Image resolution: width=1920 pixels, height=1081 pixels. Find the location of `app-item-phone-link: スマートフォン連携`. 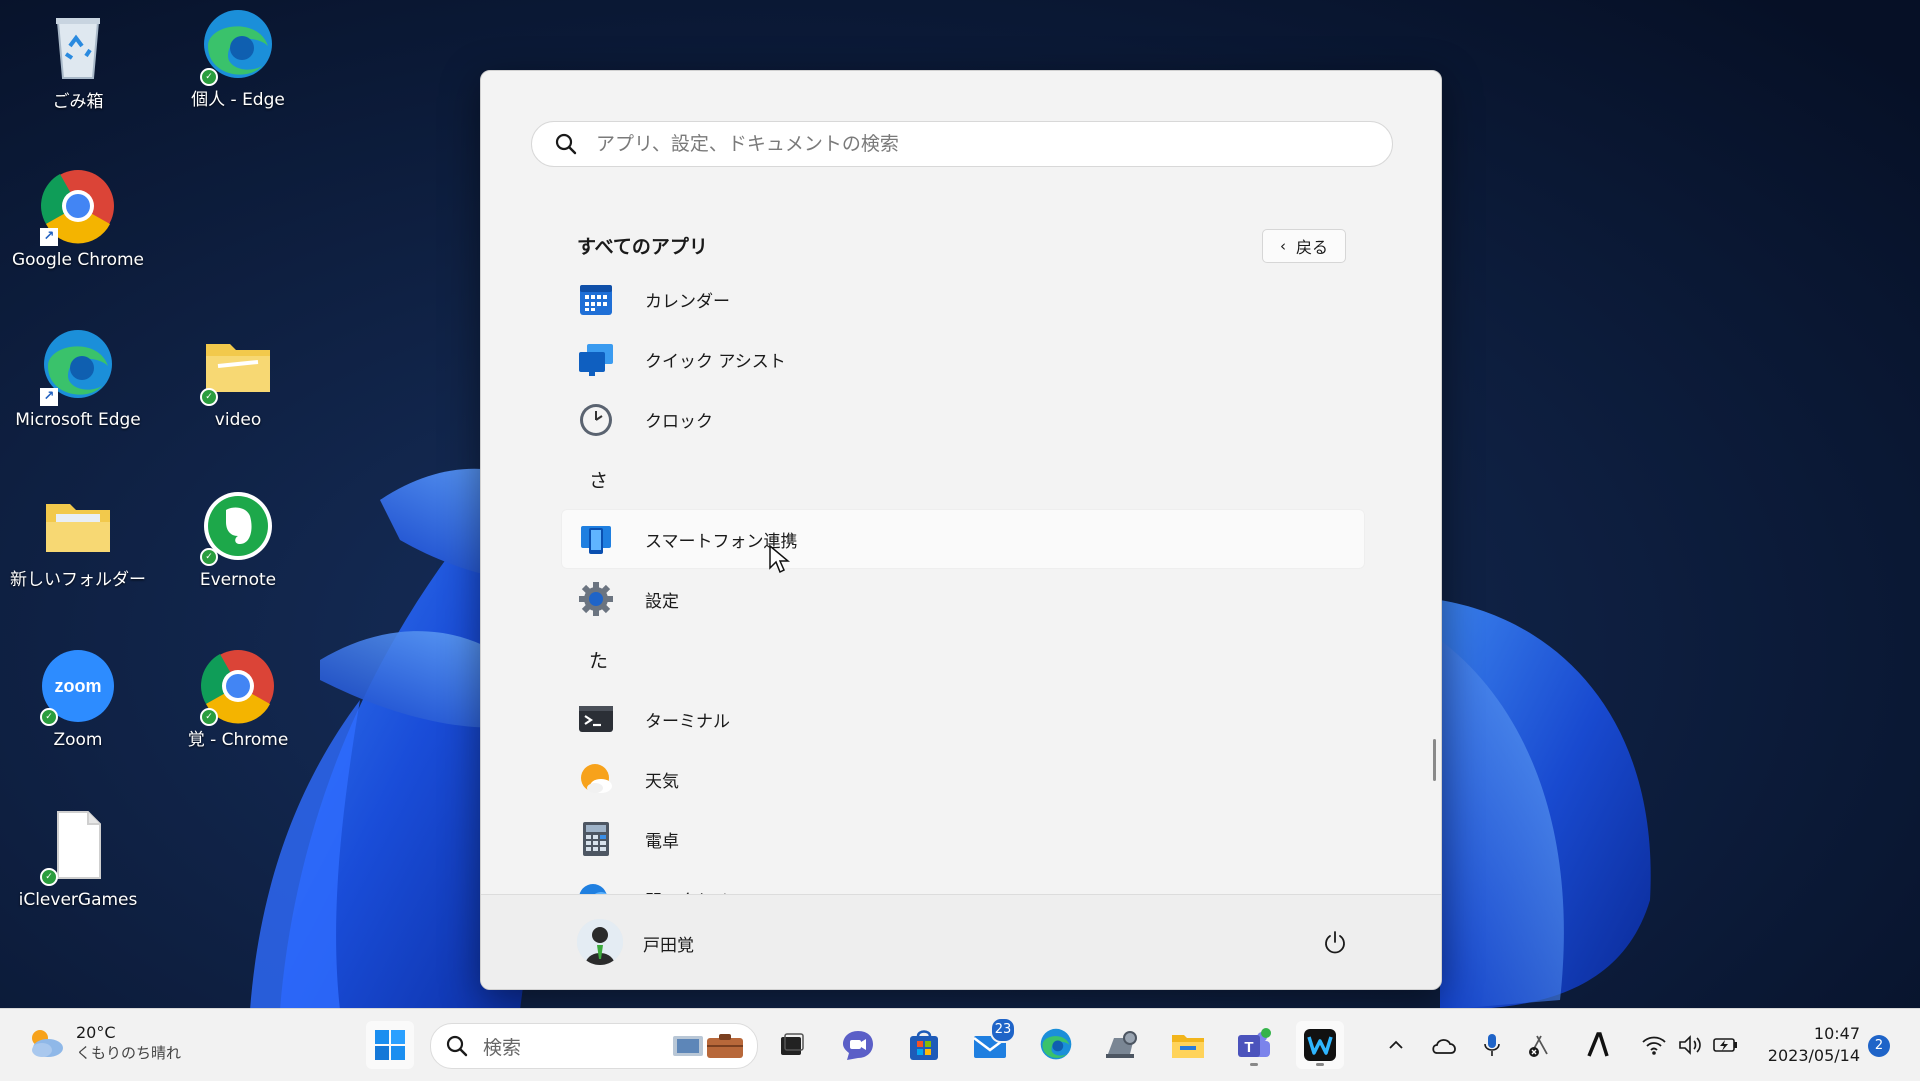

app-item-phone-link: スマートフォン連携 is located at coordinates (963, 539).